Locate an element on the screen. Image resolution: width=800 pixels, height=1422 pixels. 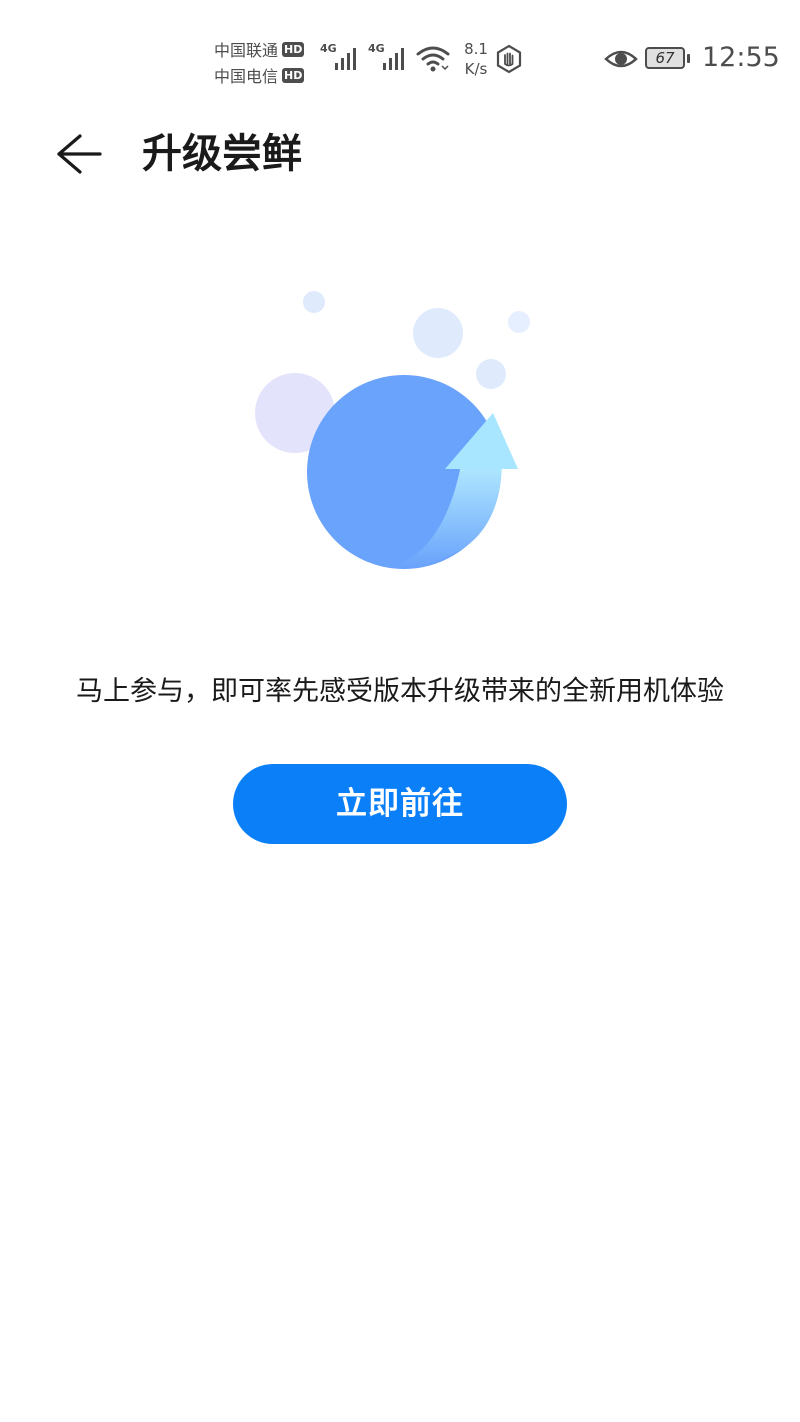
bubble-medium is located at coordinates (438, 333).